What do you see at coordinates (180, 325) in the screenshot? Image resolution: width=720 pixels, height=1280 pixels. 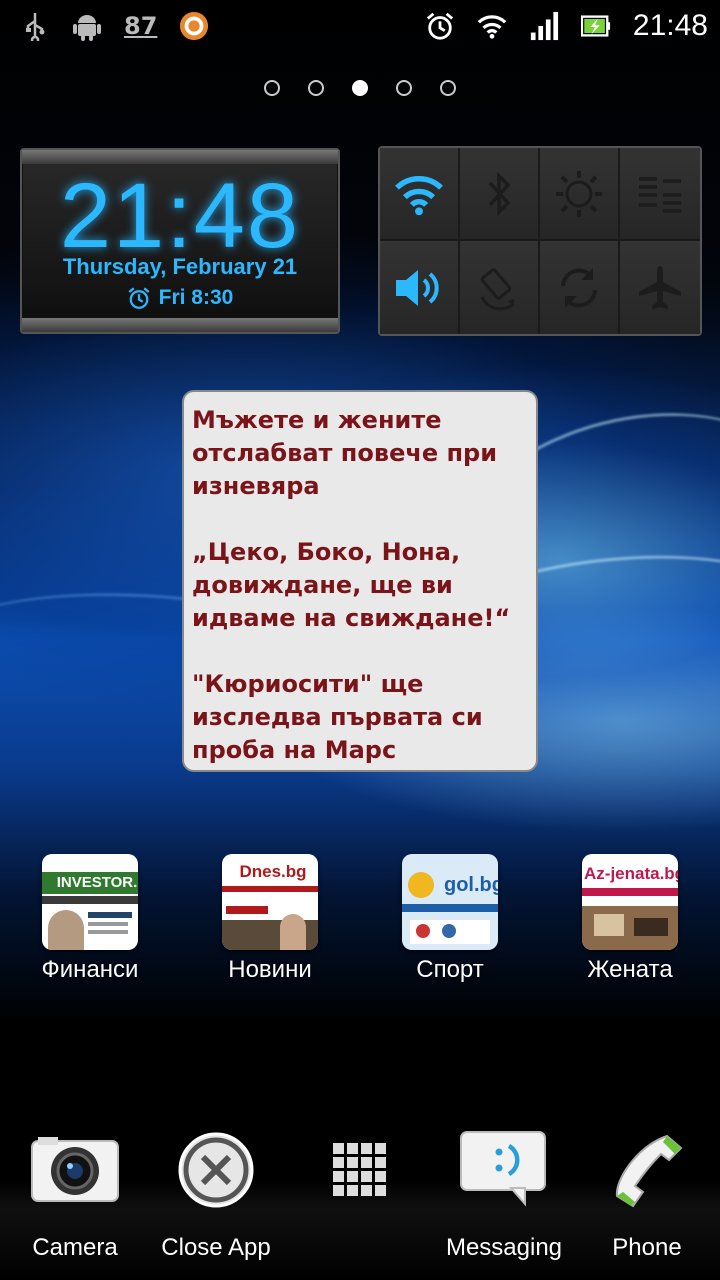 I see `widget-frame-bottom` at bounding box center [180, 325].